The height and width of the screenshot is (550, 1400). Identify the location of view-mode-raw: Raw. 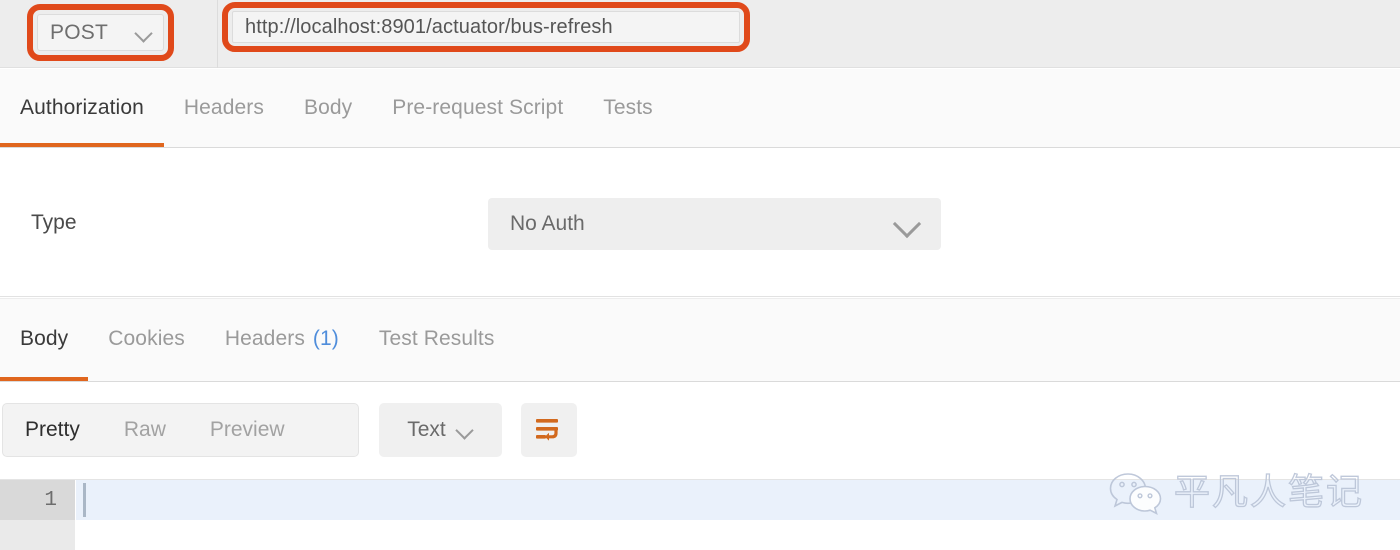
(145, 430).